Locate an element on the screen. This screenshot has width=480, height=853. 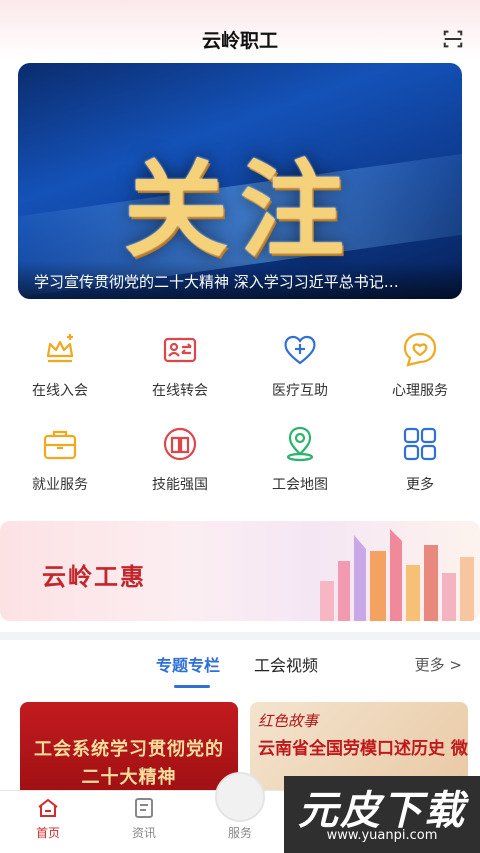
nav-label: 首页 is located at coordinates (47, 833).